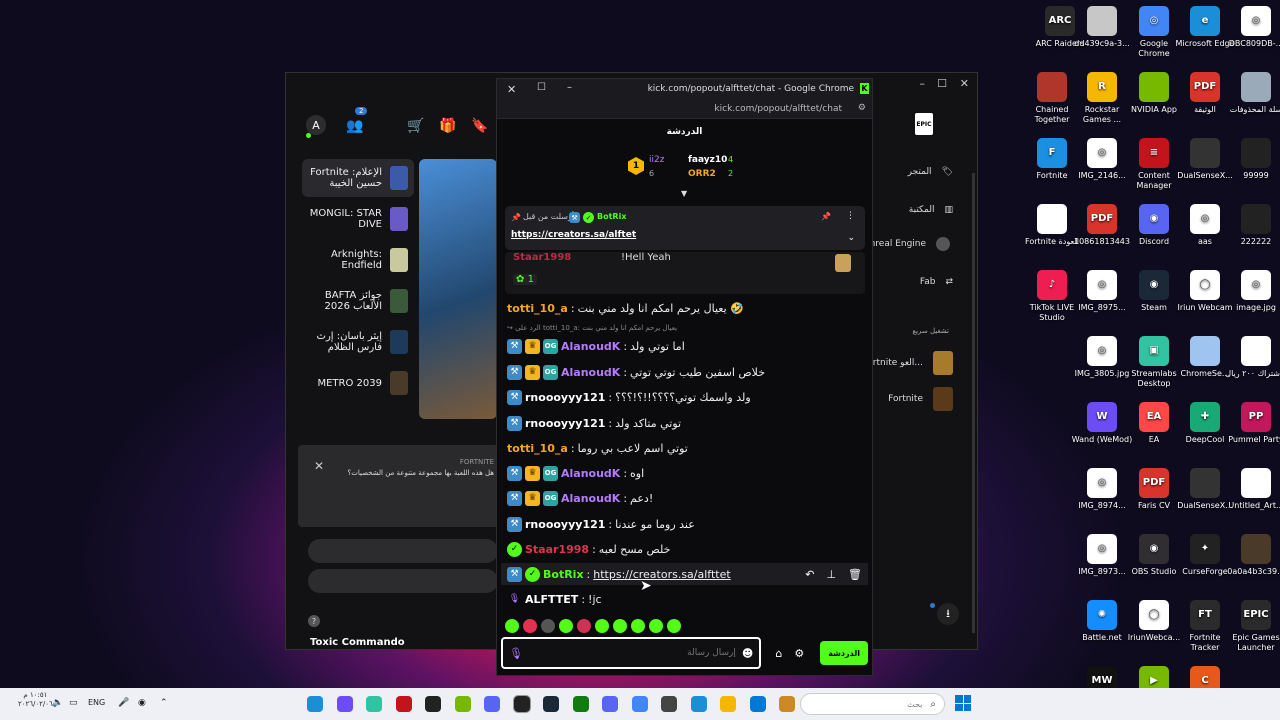 This screenshot has height=720, width=1280. I want to click on mic-icon: 🎙, so click(516, 653).